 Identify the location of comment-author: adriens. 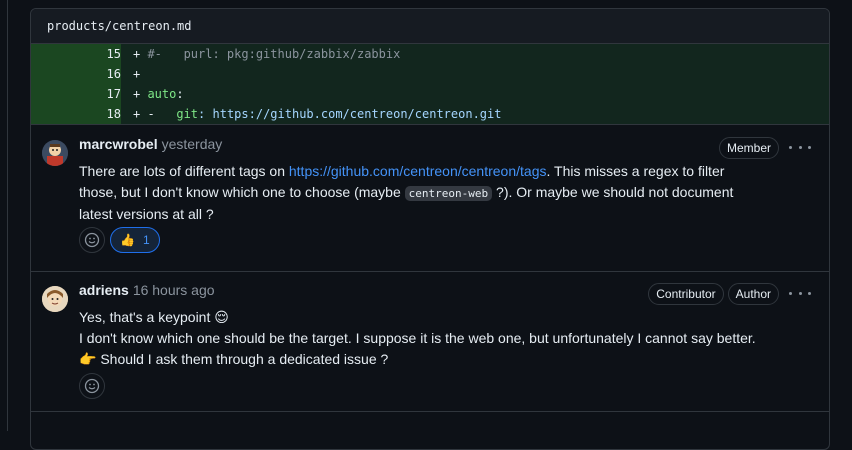
(104, 290).